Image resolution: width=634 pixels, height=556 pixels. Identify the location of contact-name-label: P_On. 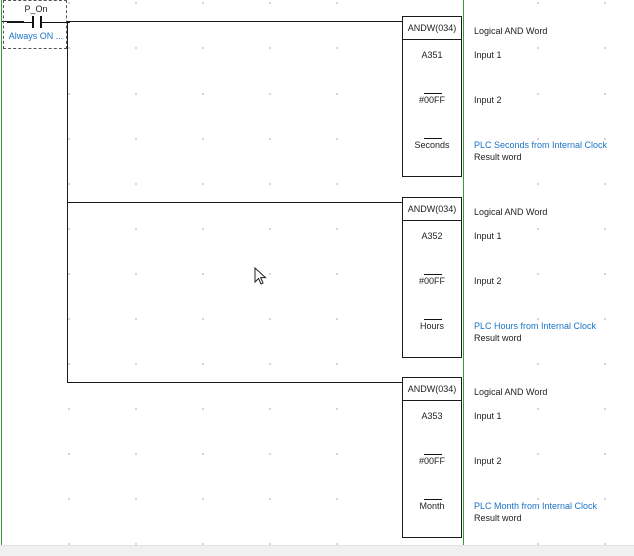
(36, 9).